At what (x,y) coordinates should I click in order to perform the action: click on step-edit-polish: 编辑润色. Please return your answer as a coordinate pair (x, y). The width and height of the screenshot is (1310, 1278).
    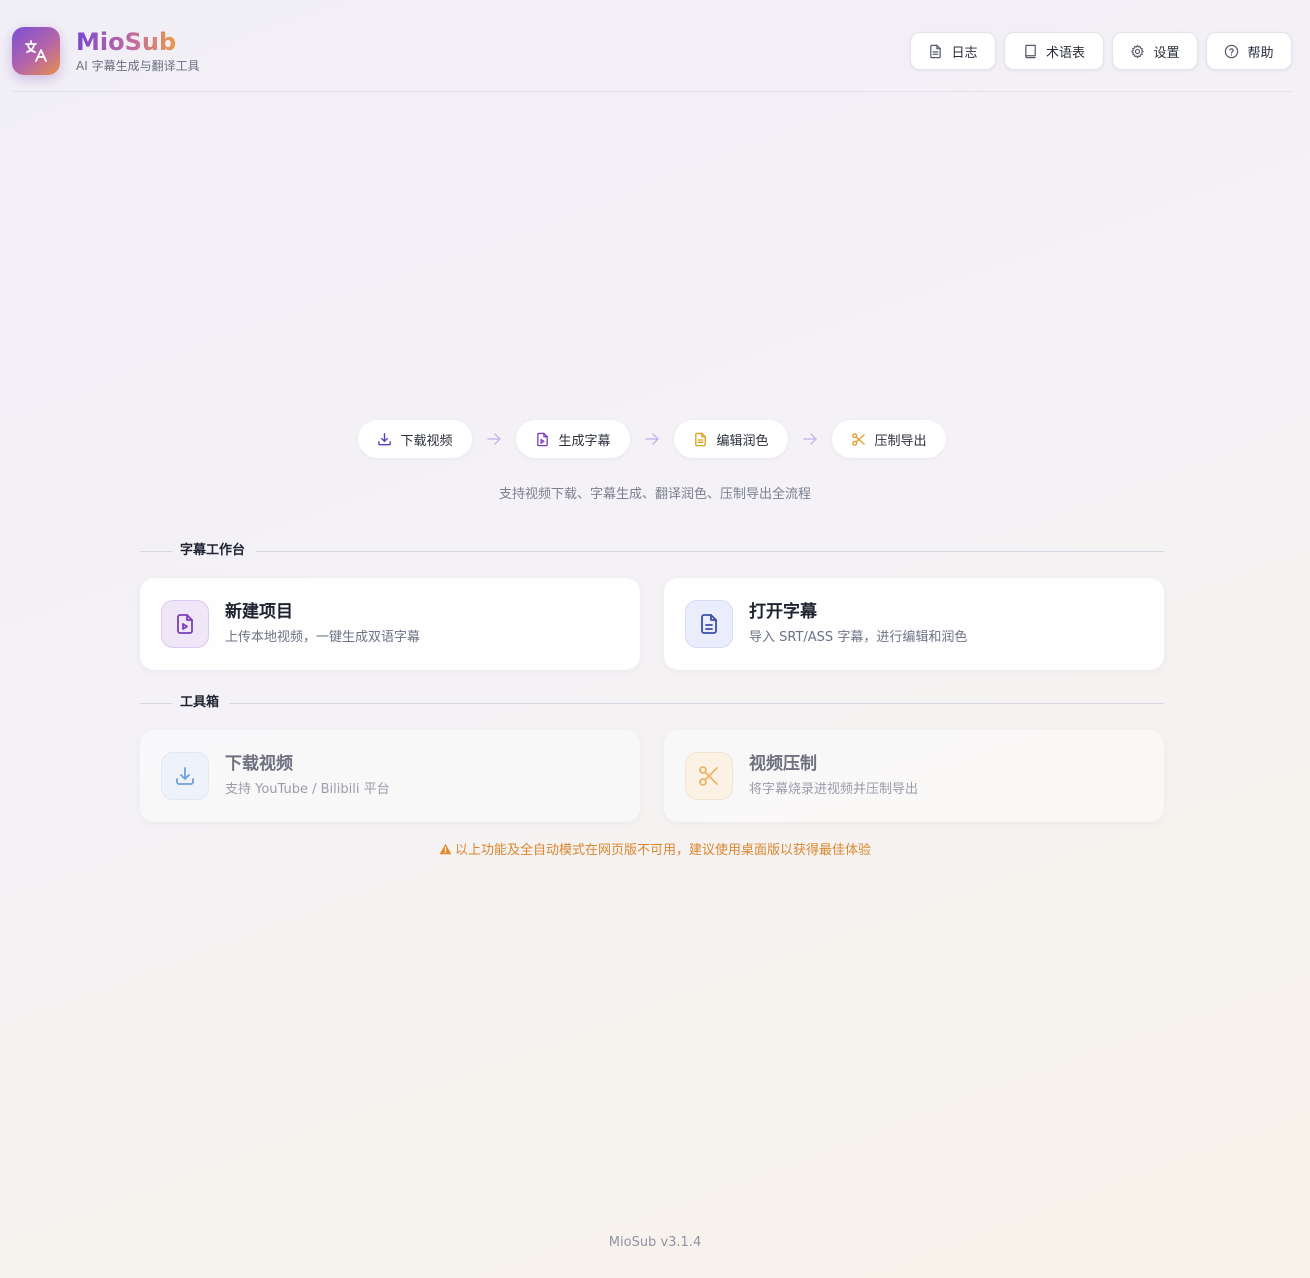
    Looking at the image, I should click on (731, 439).